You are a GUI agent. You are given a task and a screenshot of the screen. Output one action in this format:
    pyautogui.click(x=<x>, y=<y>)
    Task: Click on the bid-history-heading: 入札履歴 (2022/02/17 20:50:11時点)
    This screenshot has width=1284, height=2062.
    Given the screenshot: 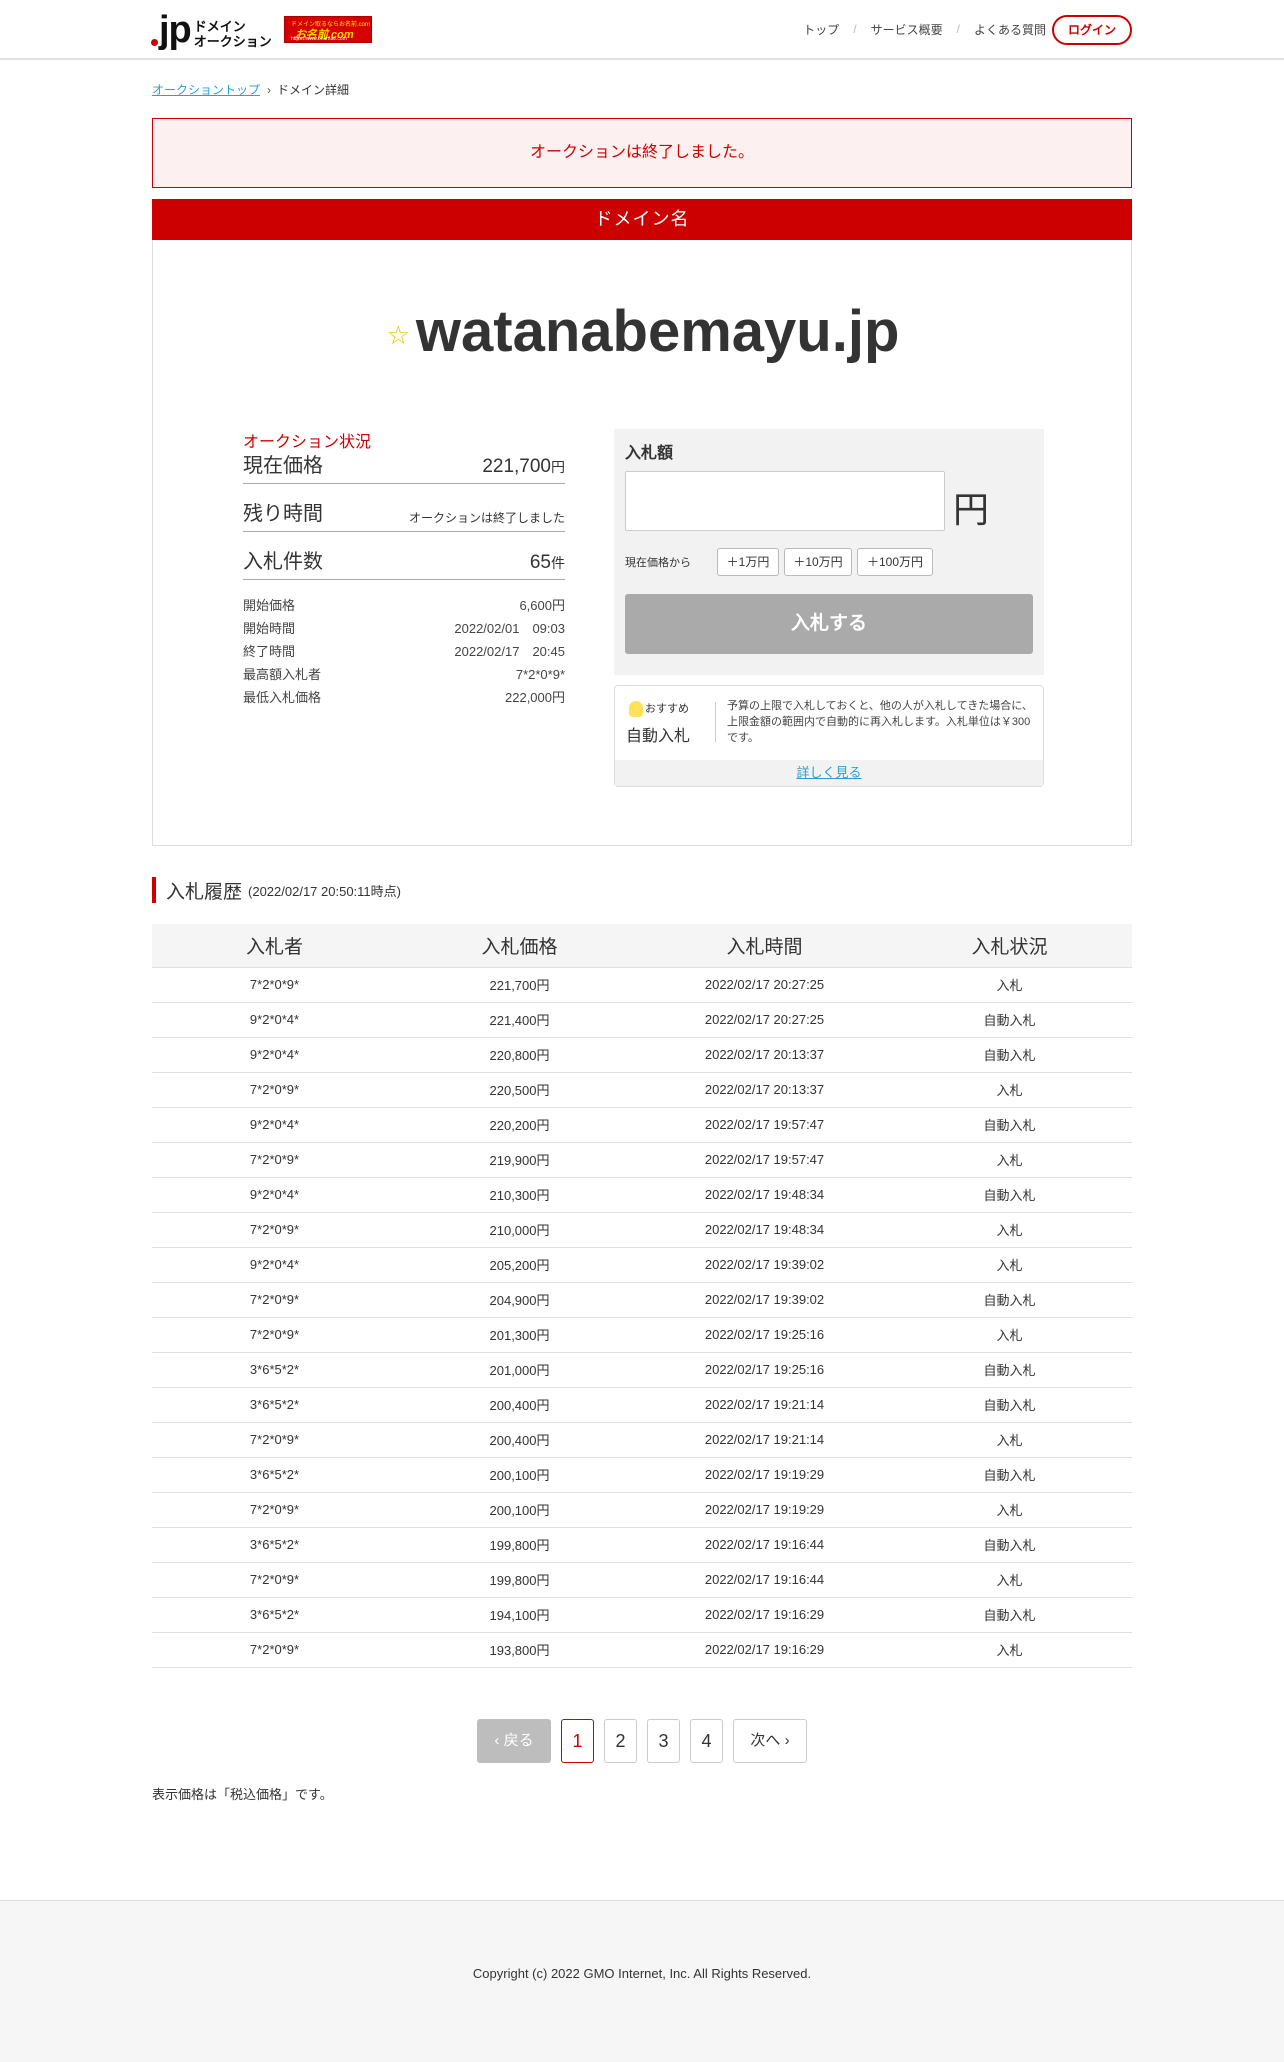 What is the action you would take?
    pyautogui.click(x=276, y=890)
    